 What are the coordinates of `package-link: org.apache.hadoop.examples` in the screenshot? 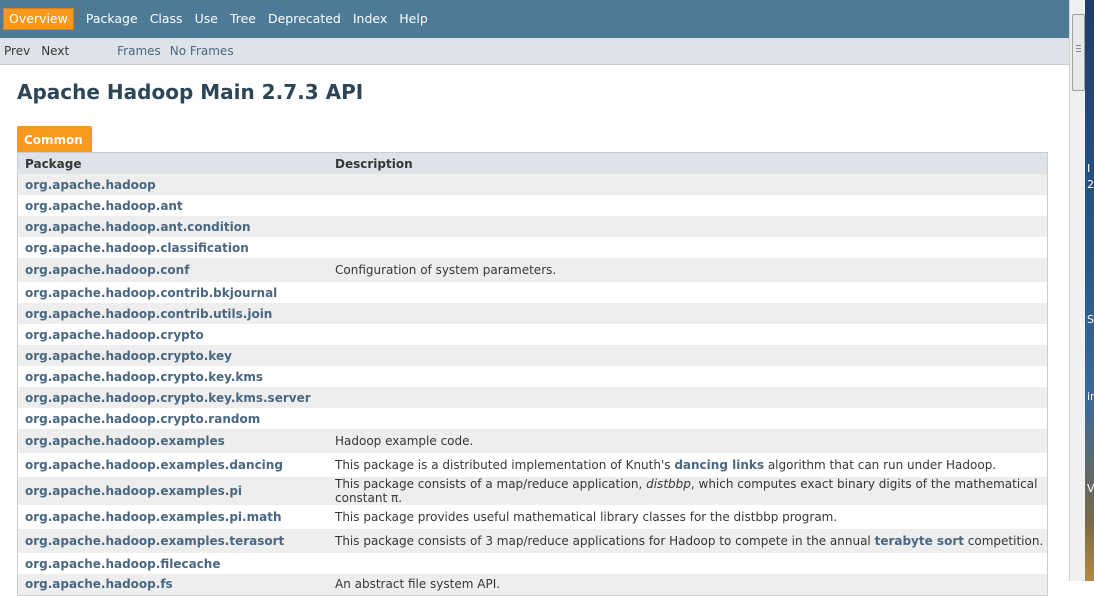 It's located at (172, 441).